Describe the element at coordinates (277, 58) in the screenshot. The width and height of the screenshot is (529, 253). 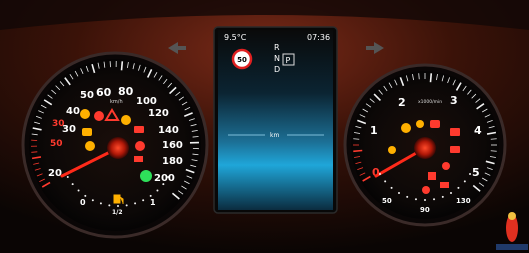
I see `gear-n: N` at that location.